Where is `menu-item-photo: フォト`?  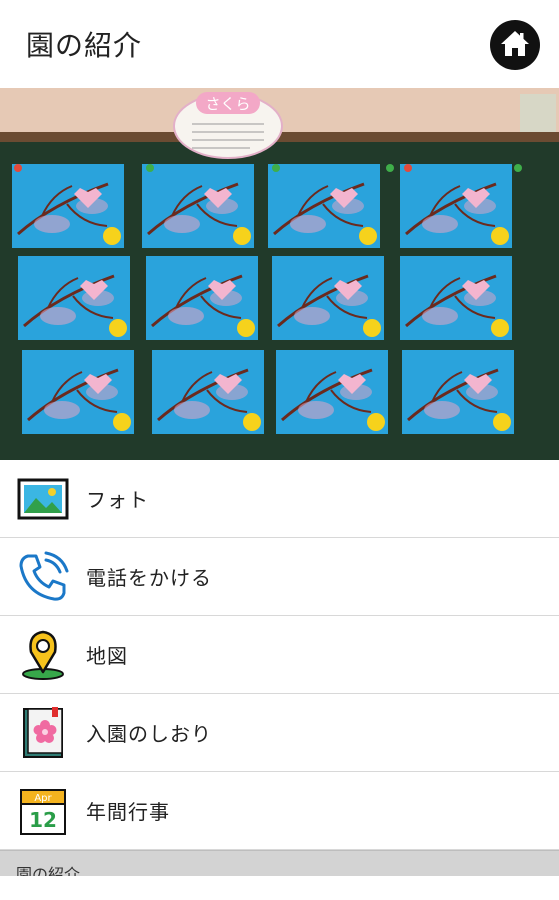 menu-item-photo: フォト is located at coordinates (279, 499).